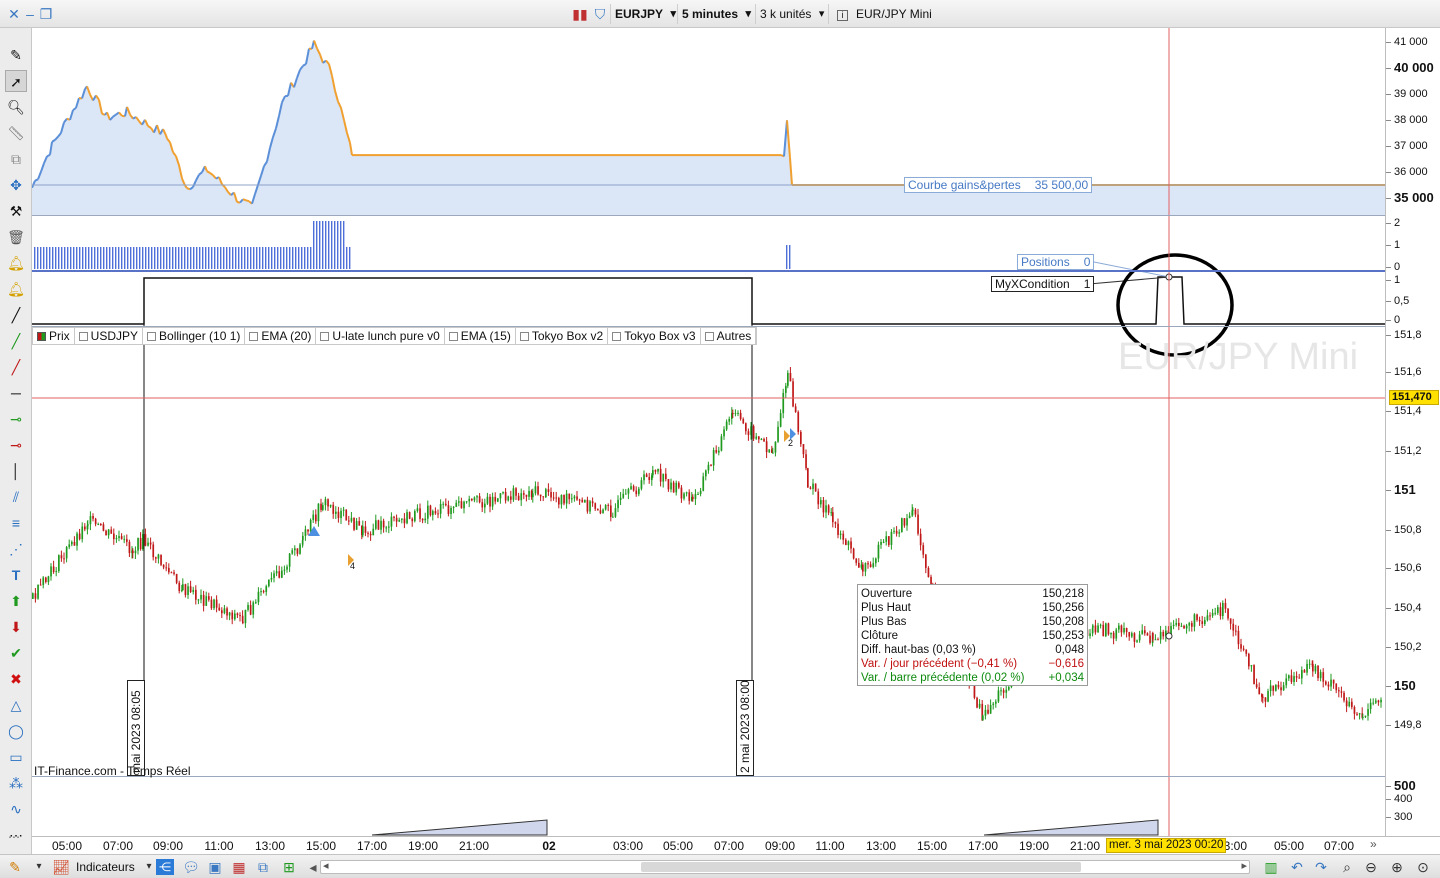 The height and width of the screenshot is (878, 1440). Describe the element at coordinates (1373, 844) in the screenshot. I see `scroll-right-icon: »` at that location.